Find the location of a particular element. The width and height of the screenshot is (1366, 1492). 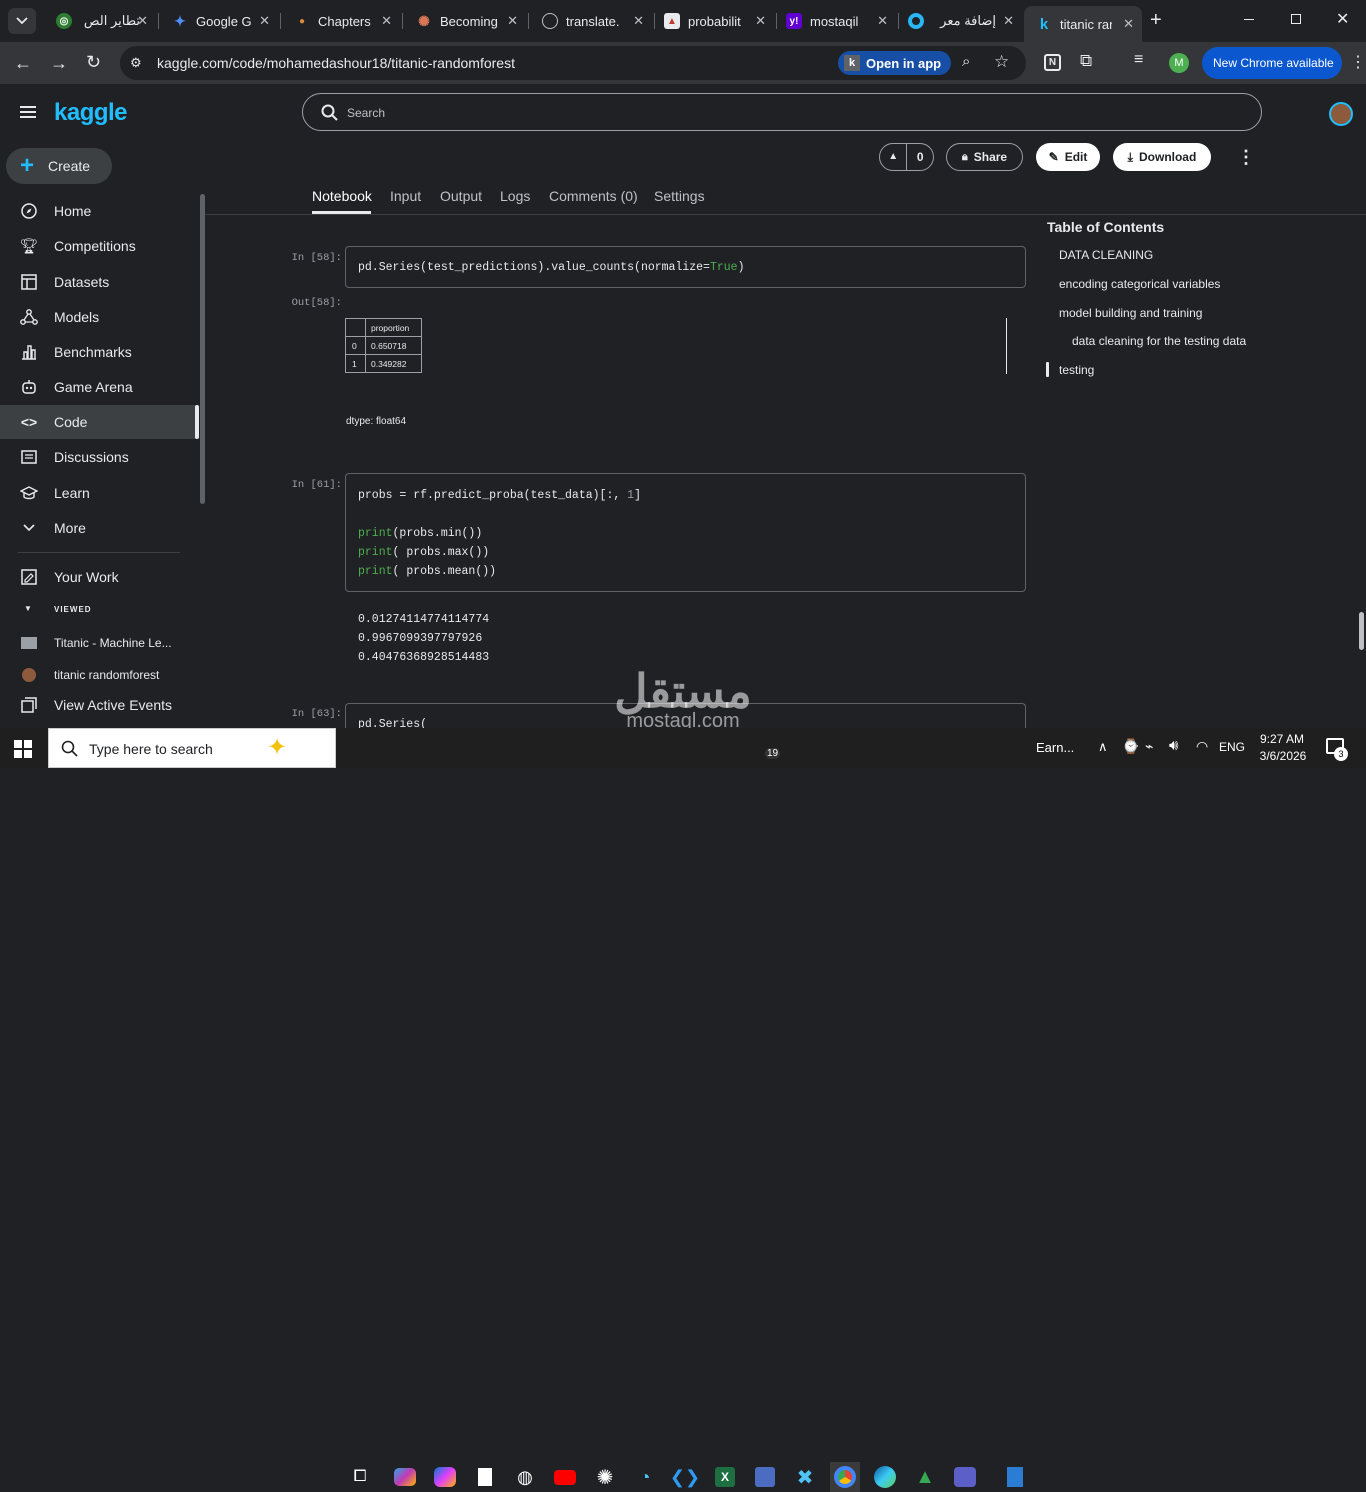

tray-wifi-icon: ◠ is located at coordinates (1202, 746).